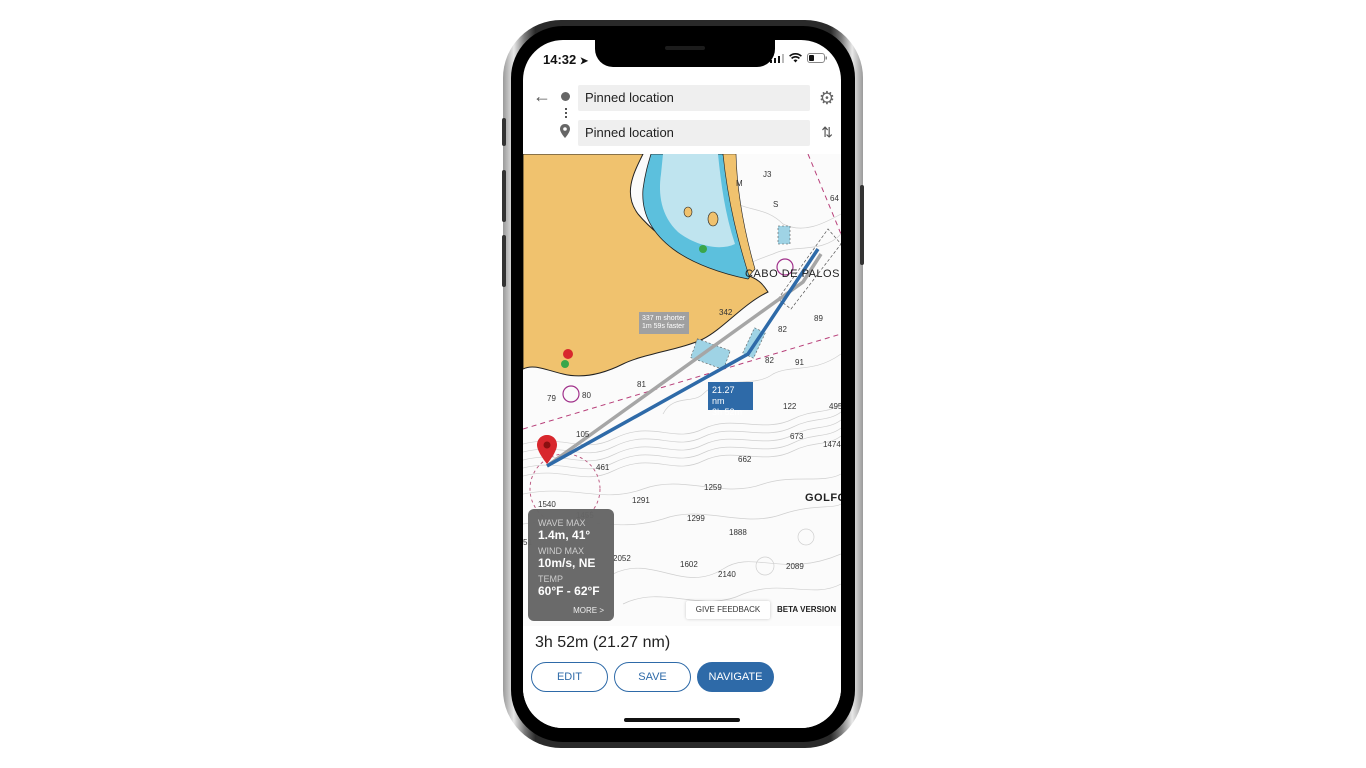 This screenshot has height=768, width=1366. Describe the element at coordinates (767, 174) in the screenshot. I see `depth-label: J3` at that location.